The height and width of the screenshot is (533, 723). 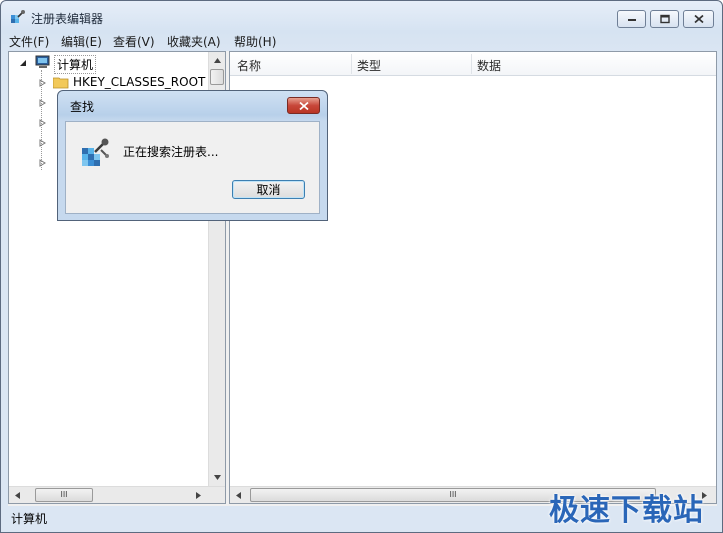 I want to click on maximize-button, so click(x=664, y=19).